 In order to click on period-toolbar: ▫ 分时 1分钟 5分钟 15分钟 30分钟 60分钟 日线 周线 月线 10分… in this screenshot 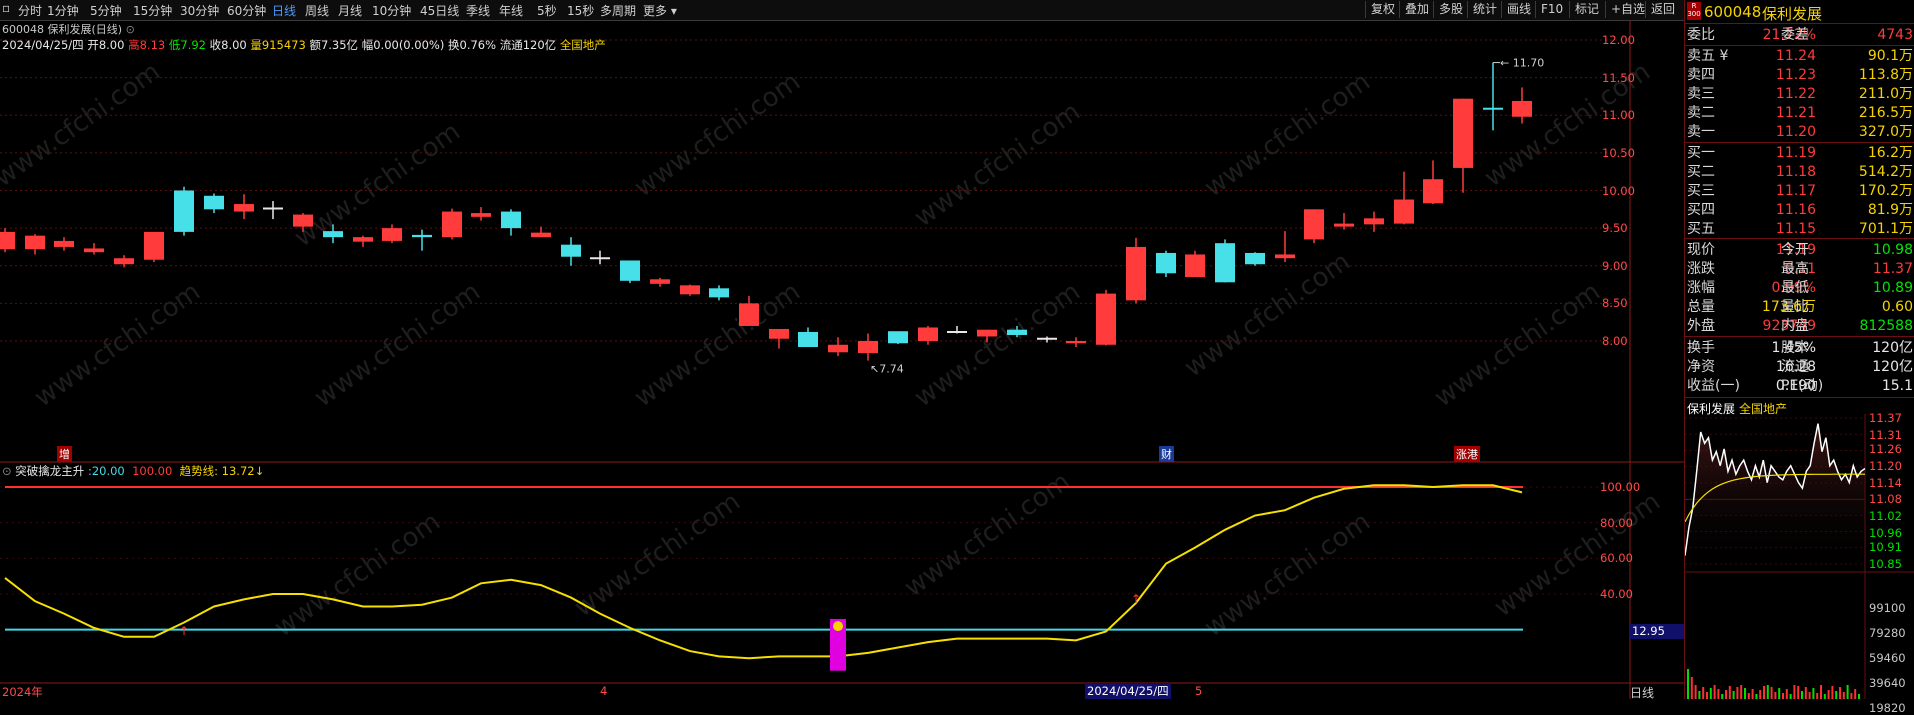, I will do `click(842, 10)`.